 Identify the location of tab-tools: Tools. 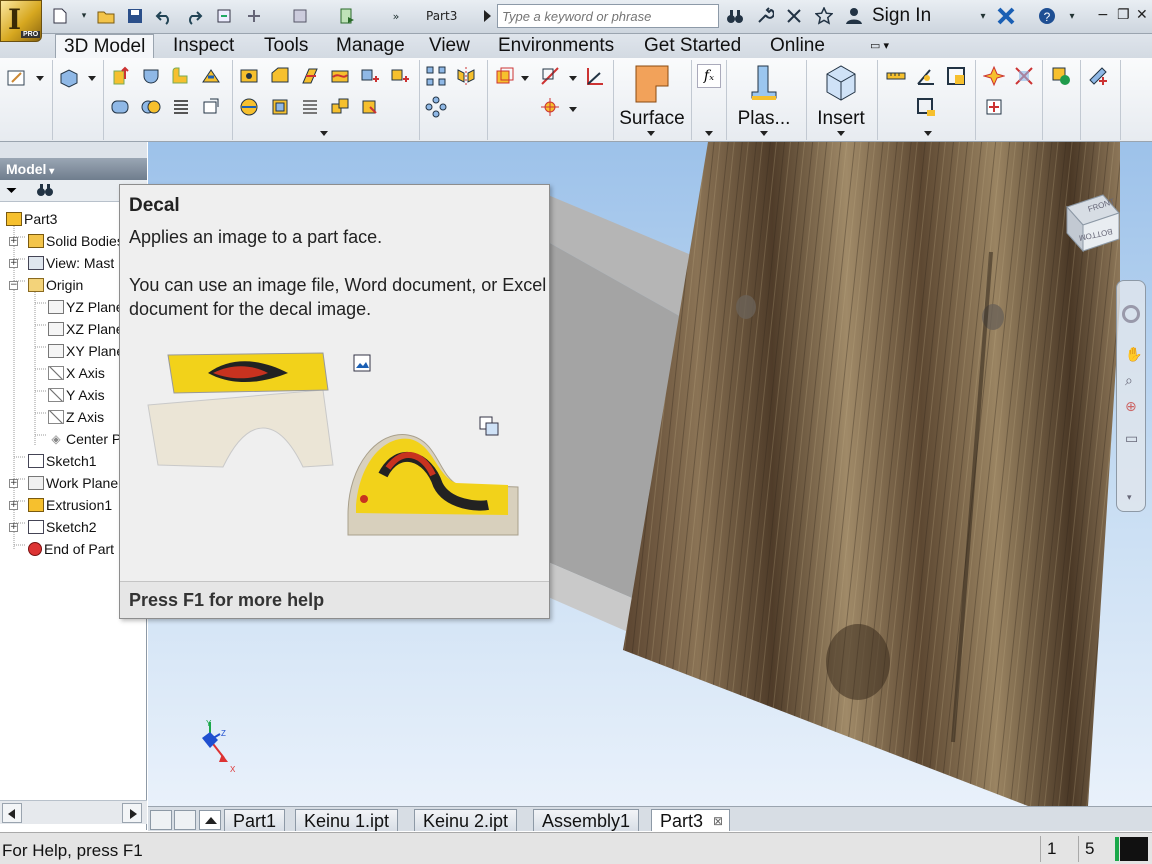
(286, 46).